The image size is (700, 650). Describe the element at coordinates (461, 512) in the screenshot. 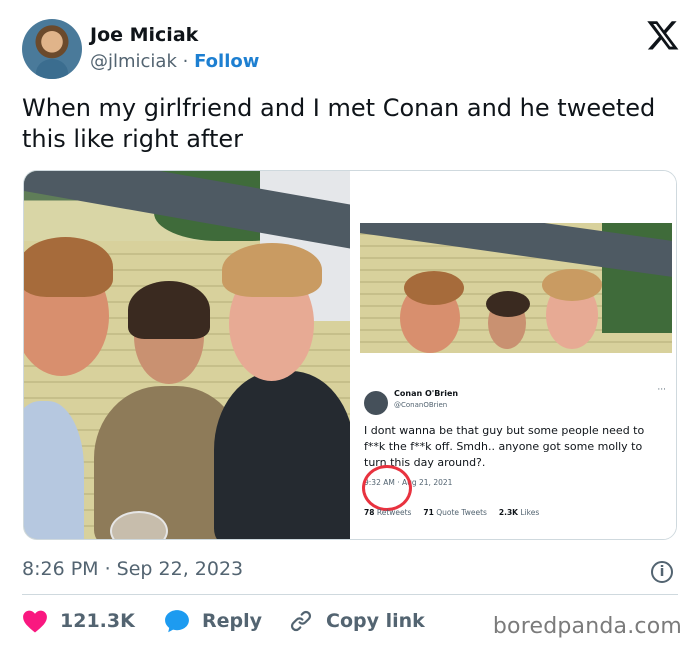

I see `quotes-label: Quote Tweets` at that location.